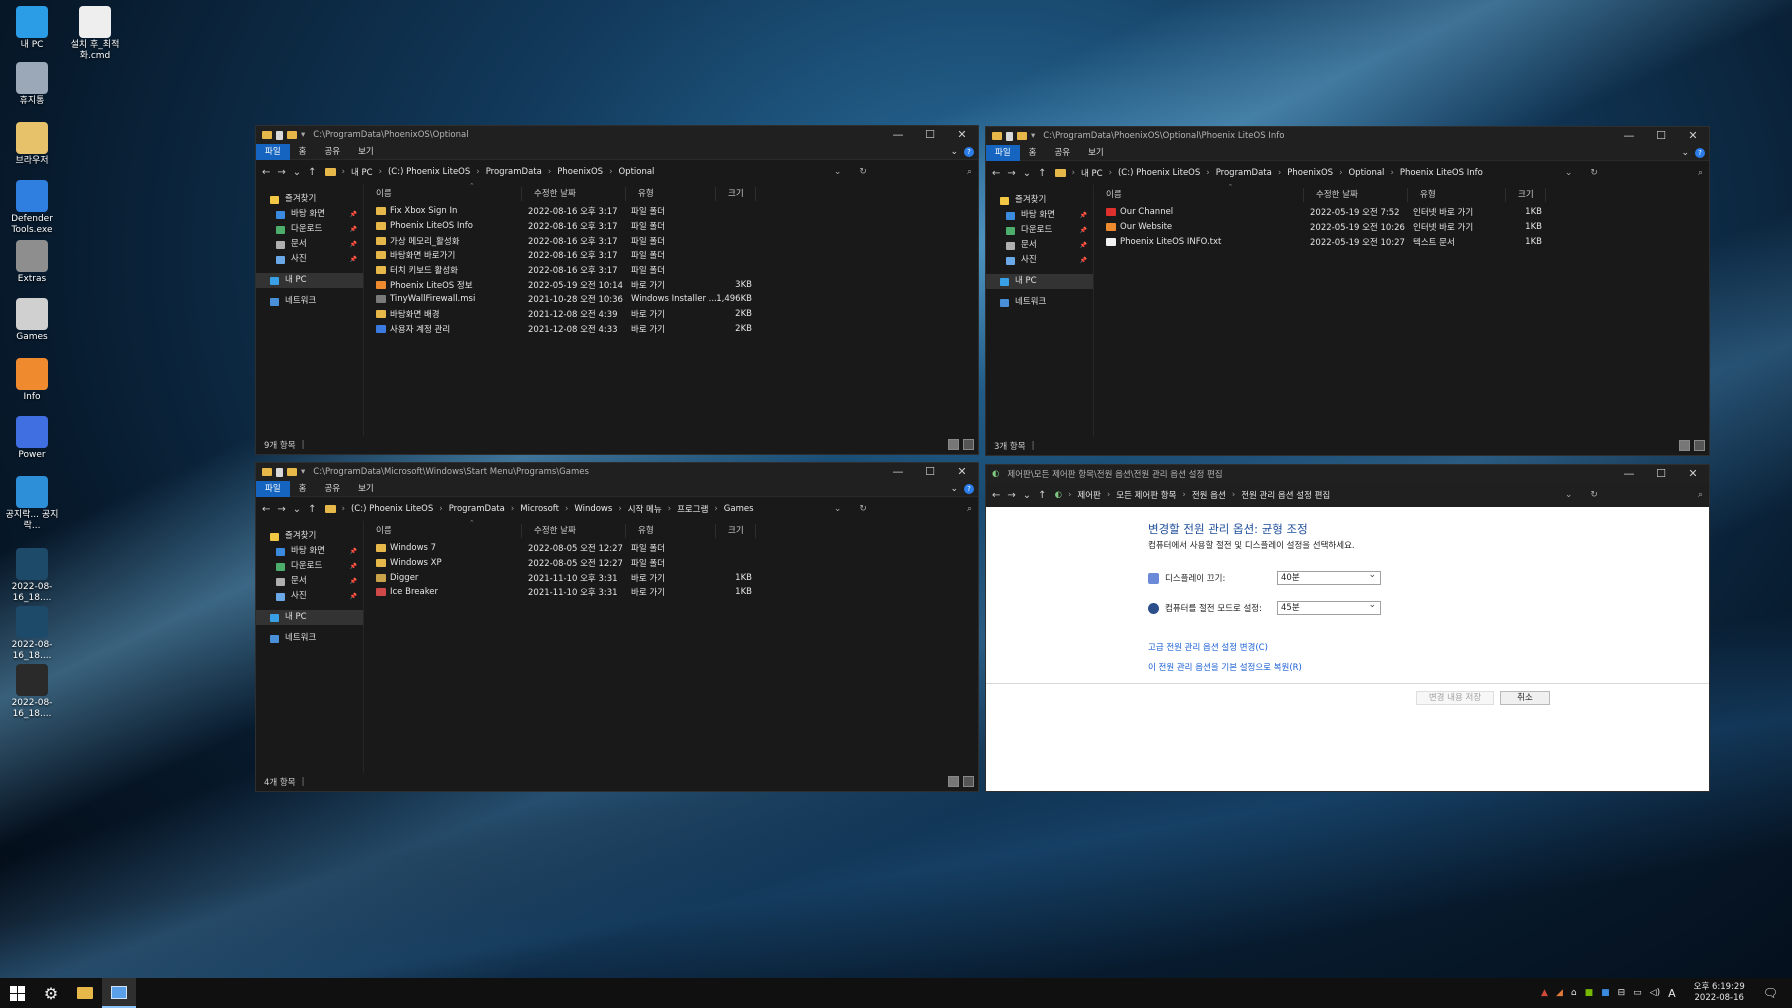 The image size is (1792, 1008). What do you see at coordinates (281, 172) in the screenshot?
I see `forward-icon: →` at bounding box center [281, 172].